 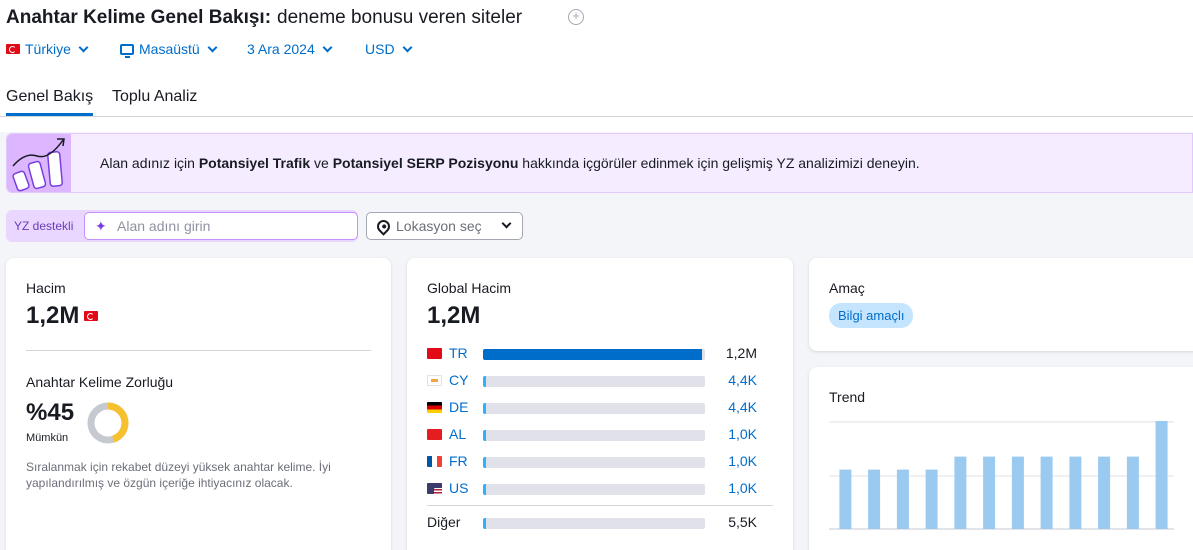 I want to click on tr-flag-icon, so click(x=434, y=353).